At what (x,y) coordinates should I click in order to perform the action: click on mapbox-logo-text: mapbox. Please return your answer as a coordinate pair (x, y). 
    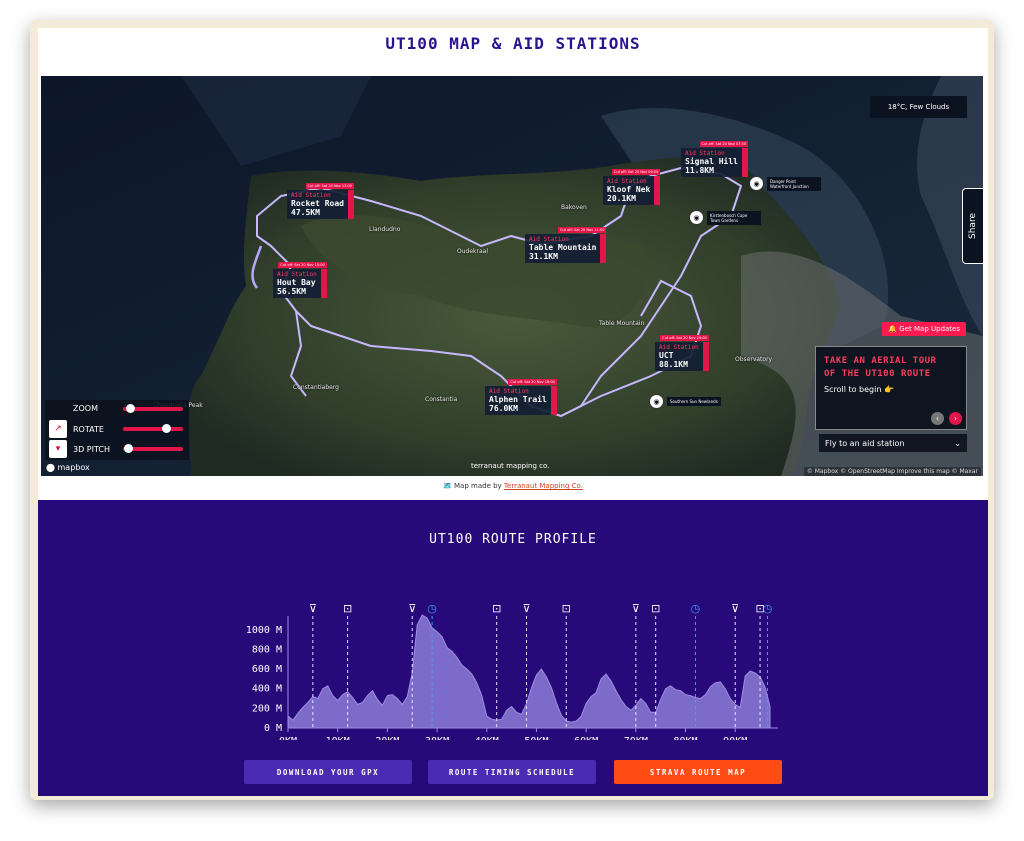
    Looking at the image, I should click on (73, 467).